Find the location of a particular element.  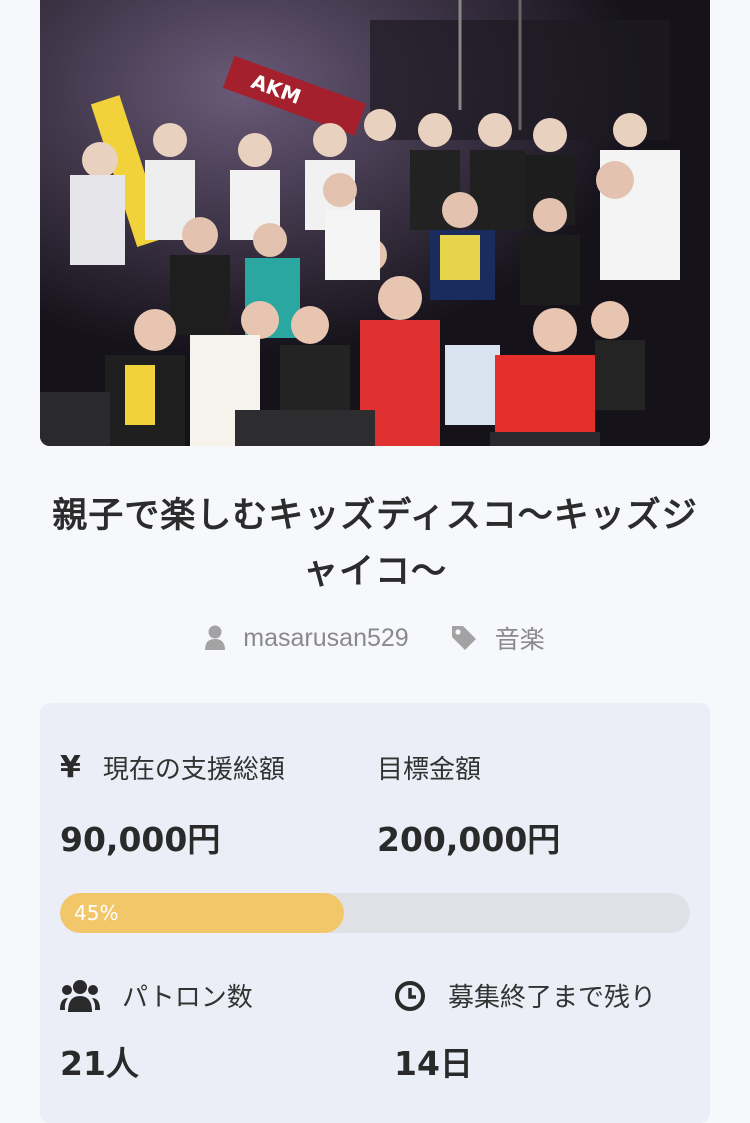

owner-name: masarusan529 is located at coordinates (326, 637).